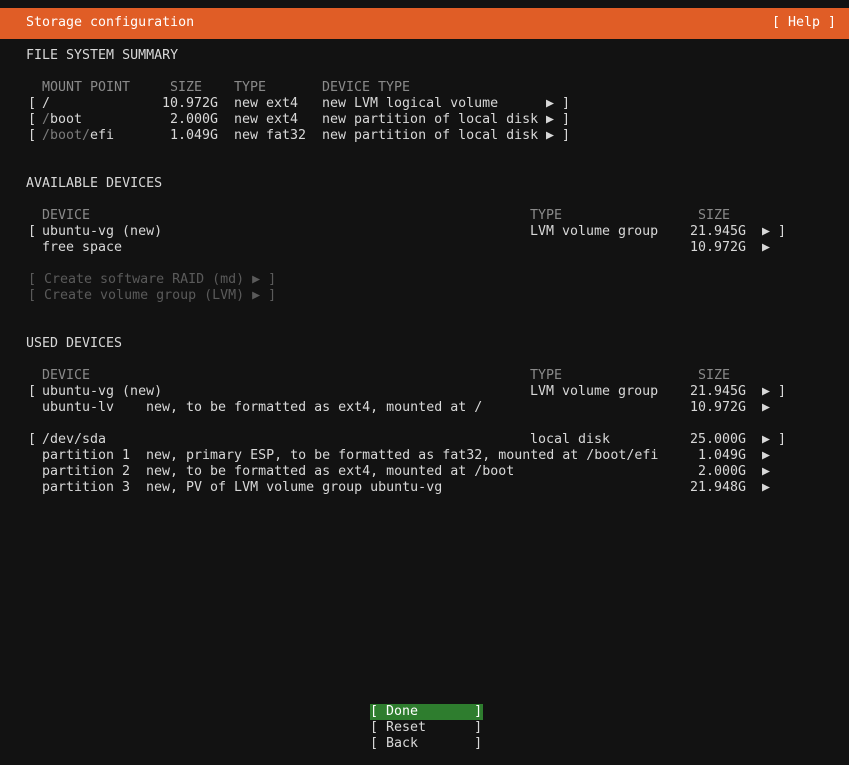  I want to click on create-volume-group-button: [ Create volume group (LVM) ▶ ], so click(152, 296).